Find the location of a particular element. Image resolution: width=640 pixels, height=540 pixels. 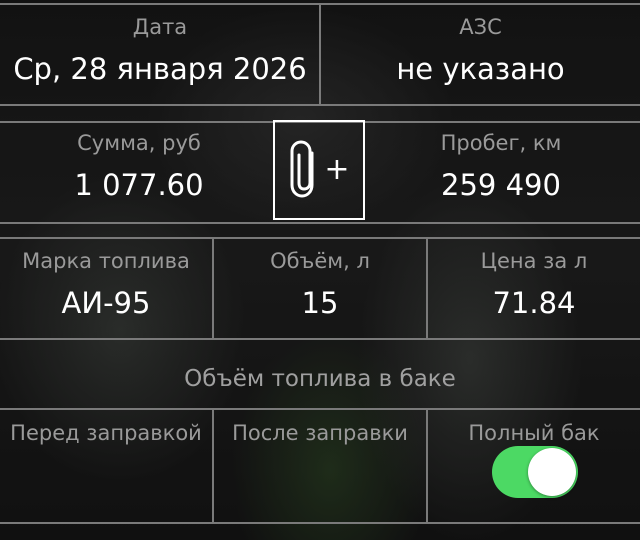

station-value: не указано is located at coordinates (480, 69).